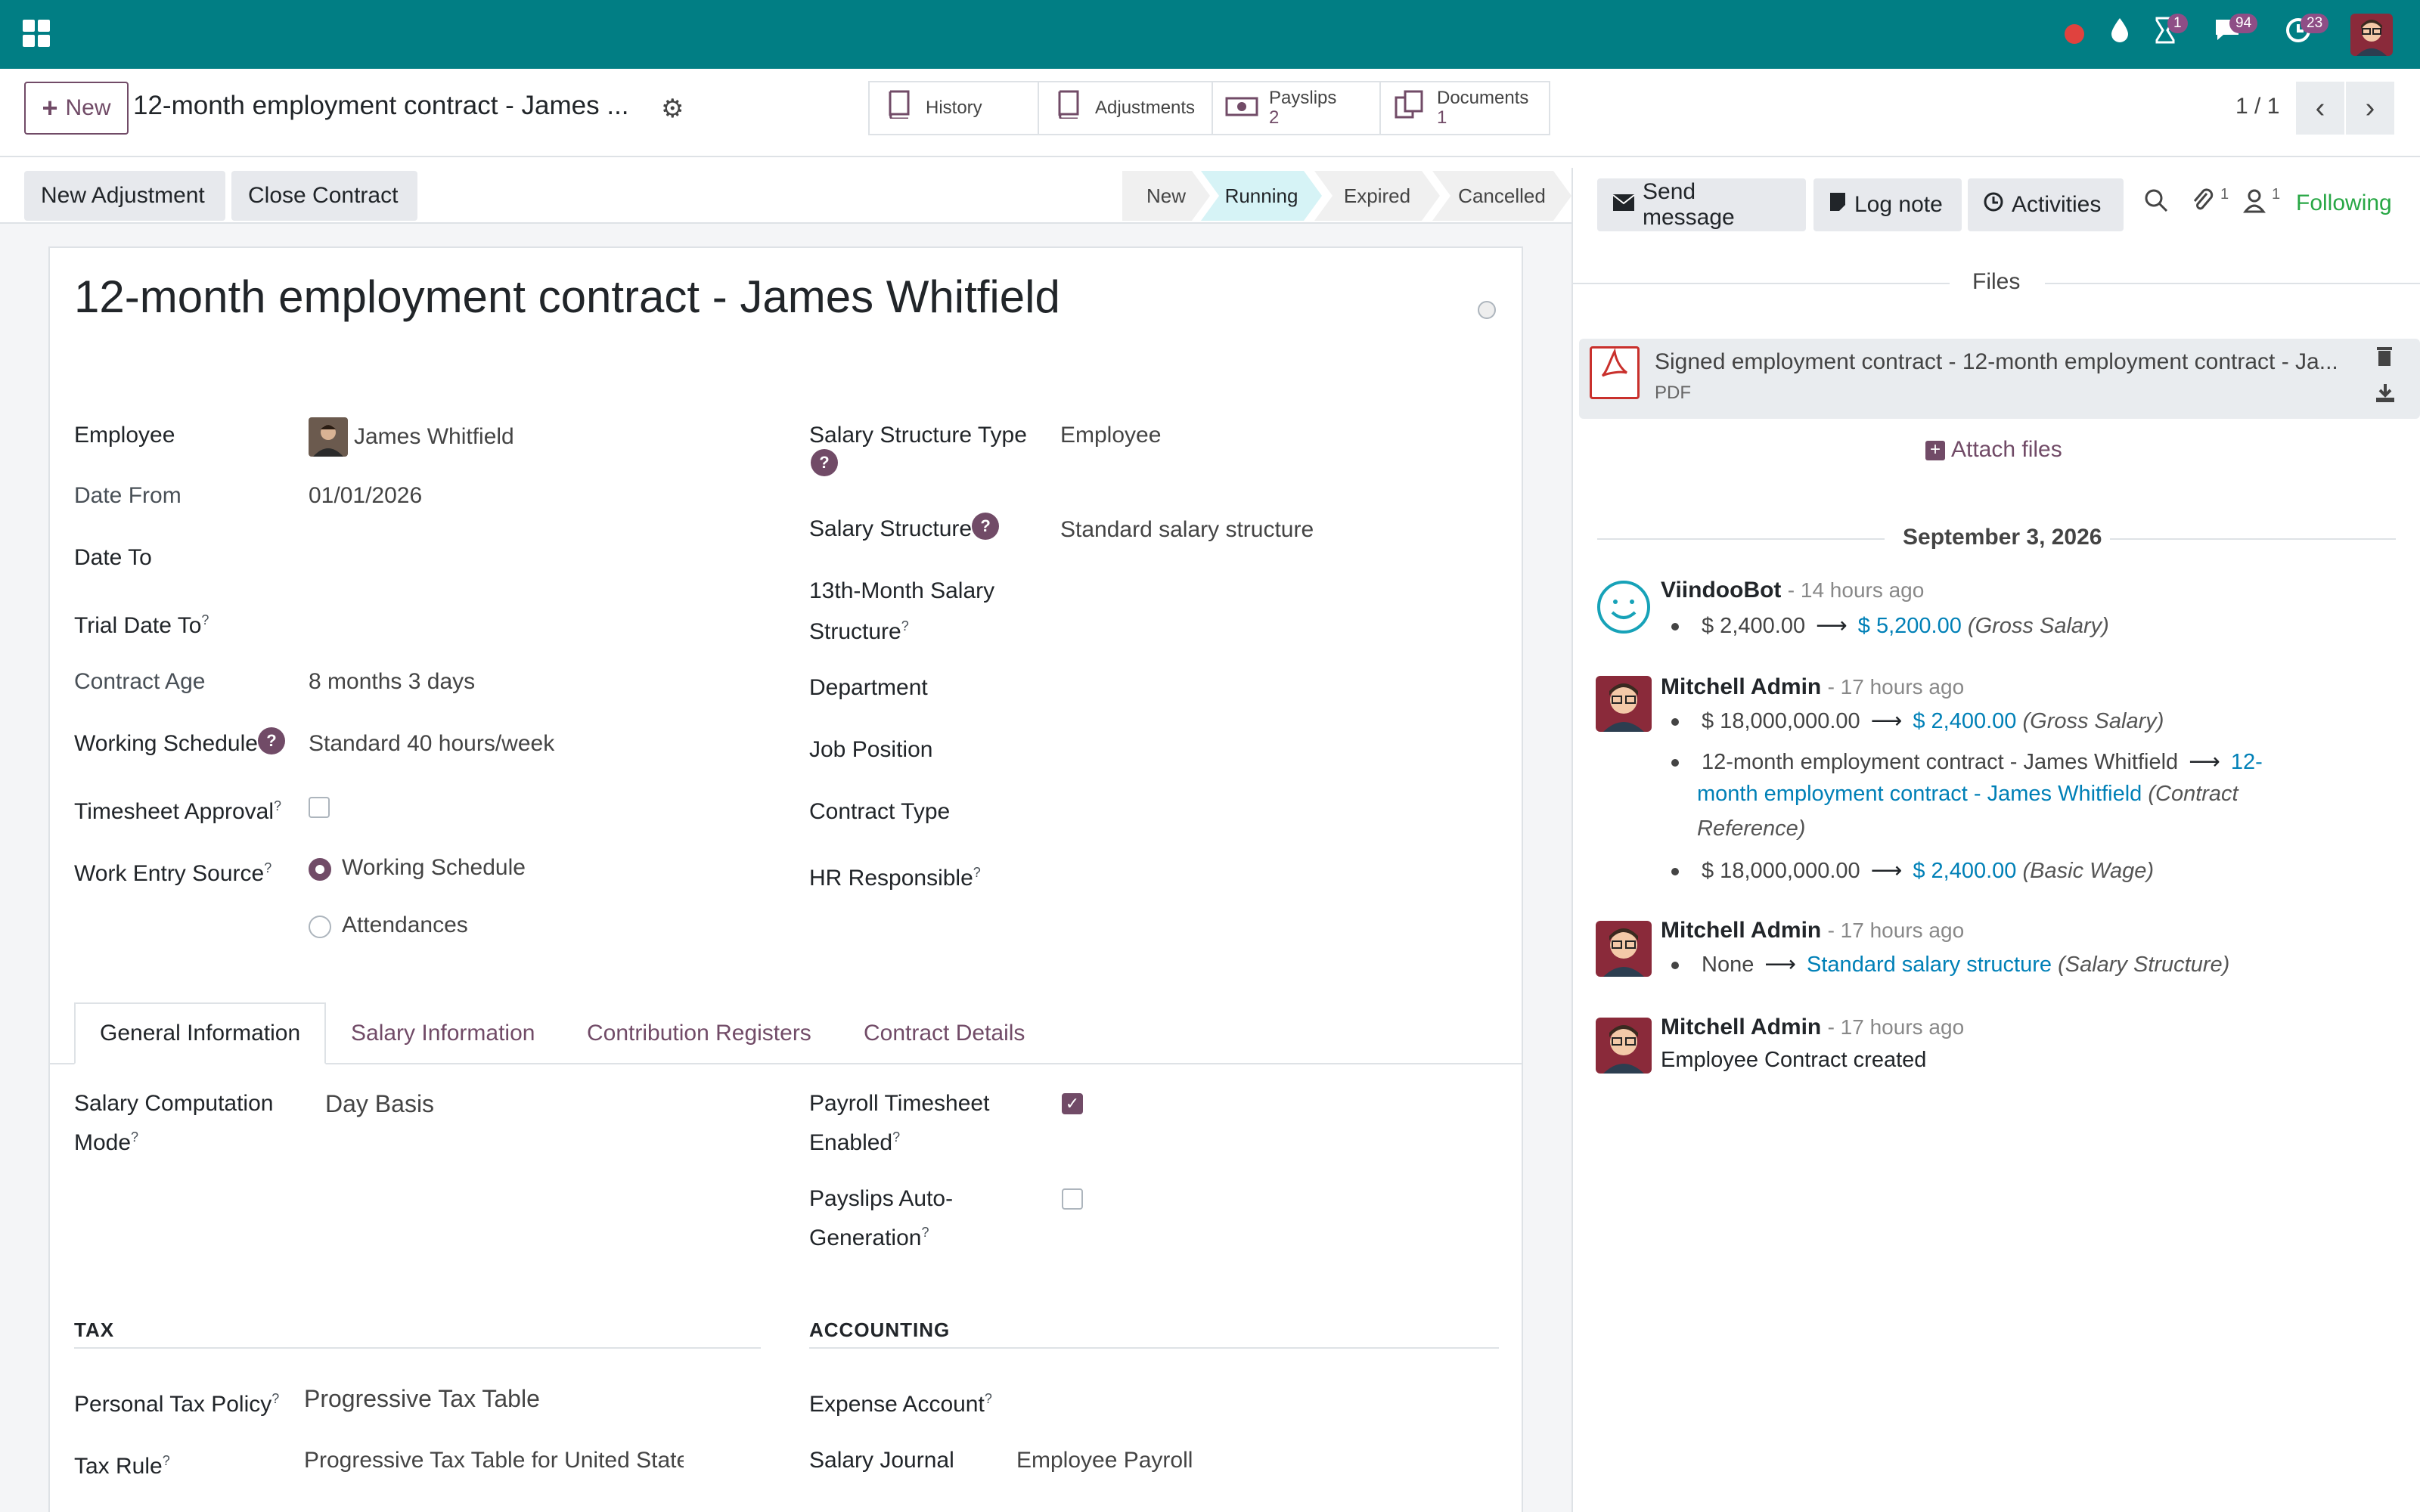 Image resolution: width=2420 pixels, height=1512 pixels. Describe the element at coordinates (1856, 590) in the screenshot. I see `message-time: - 14 hours ago` at that location.